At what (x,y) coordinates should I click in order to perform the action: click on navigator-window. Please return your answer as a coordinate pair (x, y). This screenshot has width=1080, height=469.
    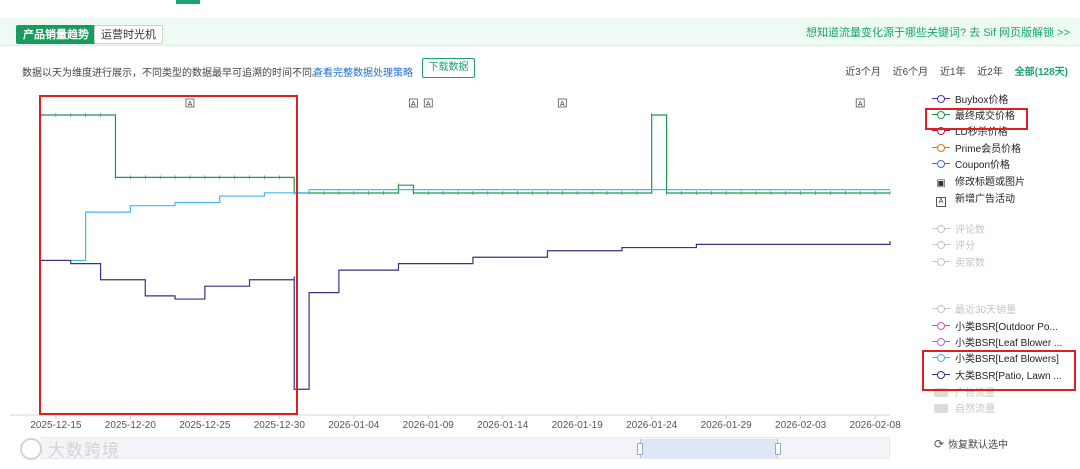
    Looking at the image, I should click on (709, 448).